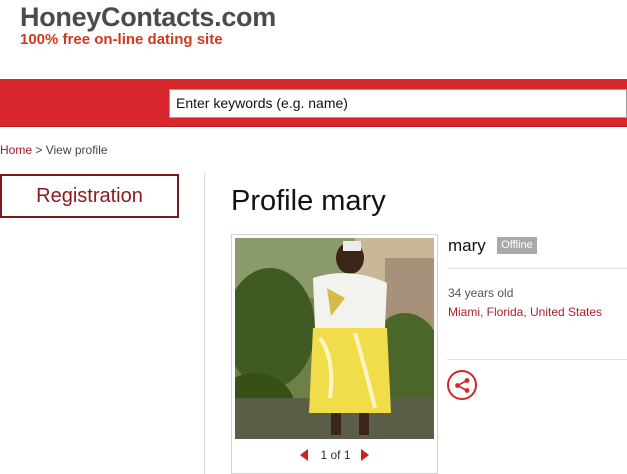  I want to click on site-logo: HoneyContacts.com, so click(148, 17).